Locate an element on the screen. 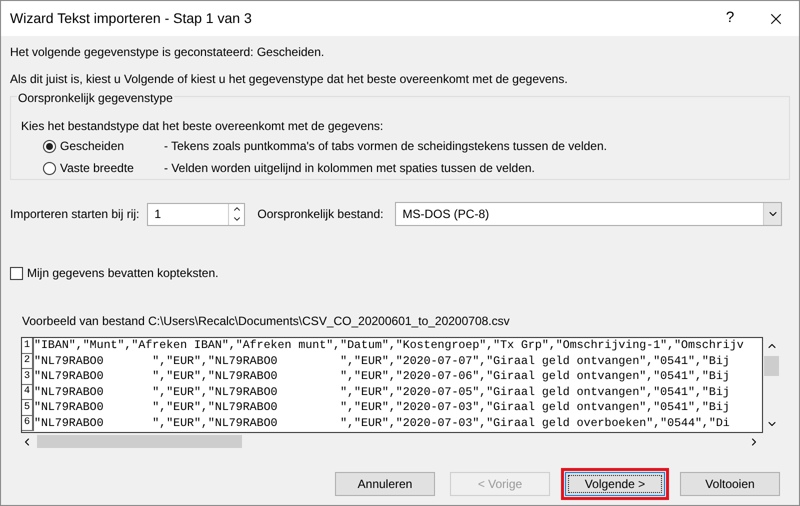 This screenshot has width=800, height=506. radio-label: Vaste breedte is located at coordinates (112, 168).